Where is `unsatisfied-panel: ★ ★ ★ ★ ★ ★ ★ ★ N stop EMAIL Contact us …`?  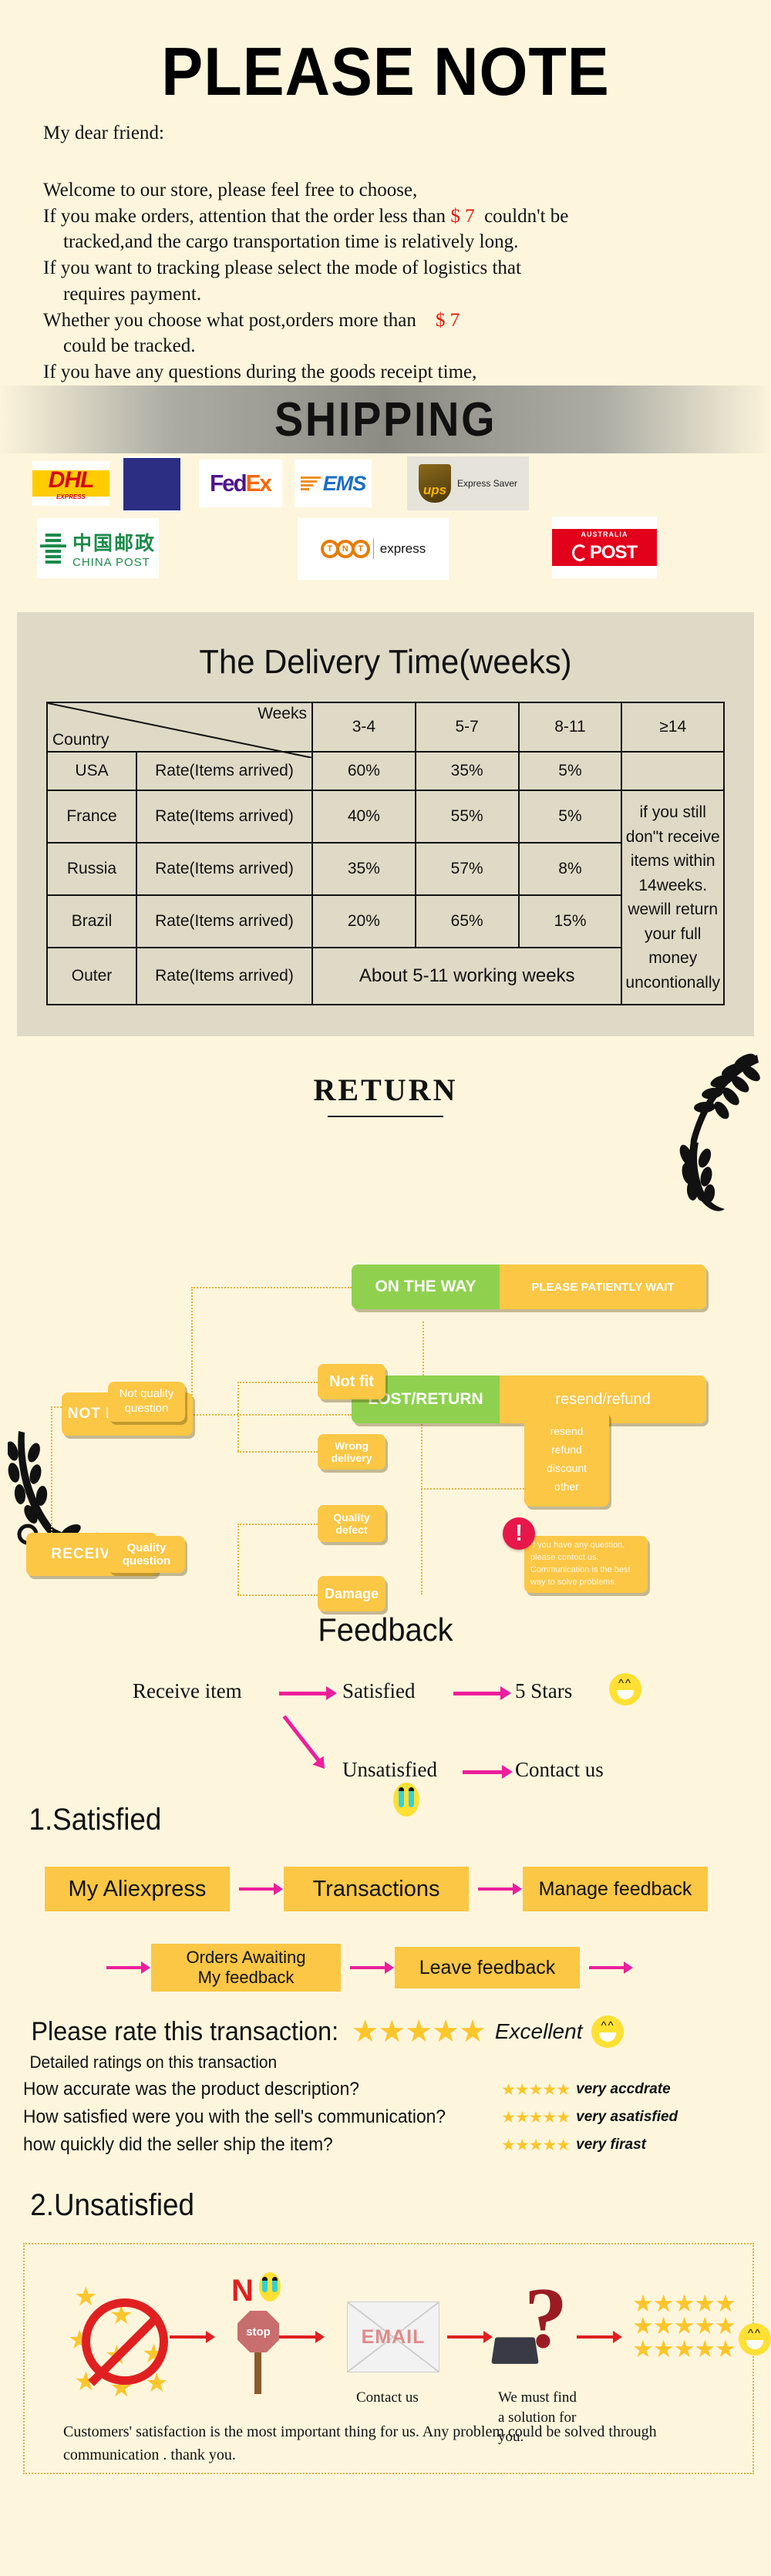
unsatisfied-panel: ★ ★ ★ ★ ★ ★ ★ ★ N stop EMAIL Contact us … is located at coordinates (397, 2359).